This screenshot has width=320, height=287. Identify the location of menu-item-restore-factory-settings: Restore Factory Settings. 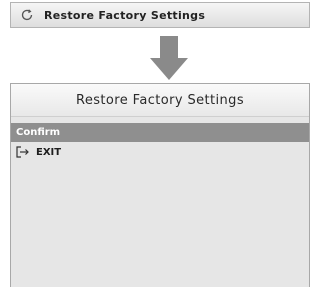
(160, 15).